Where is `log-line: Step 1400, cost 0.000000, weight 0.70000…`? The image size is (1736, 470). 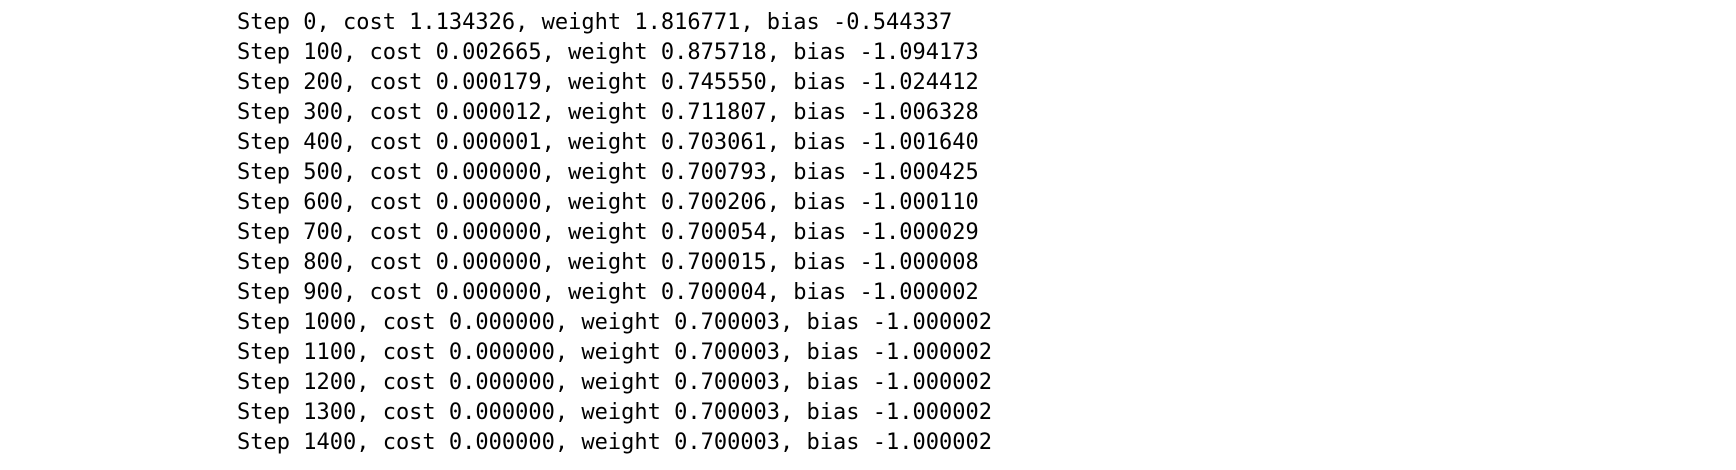 log-line: Step 1400, cost 0.000000, weight 0.70000… is located at coordinates (614, 442).